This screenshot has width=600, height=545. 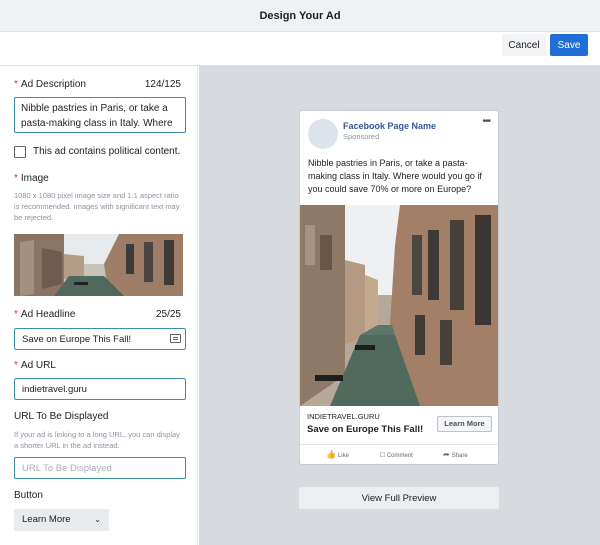 What do you see at coordinates (396, 454) in the screenshot?
I see `comment-action: □ Comment` at bounding box center [396, 454].